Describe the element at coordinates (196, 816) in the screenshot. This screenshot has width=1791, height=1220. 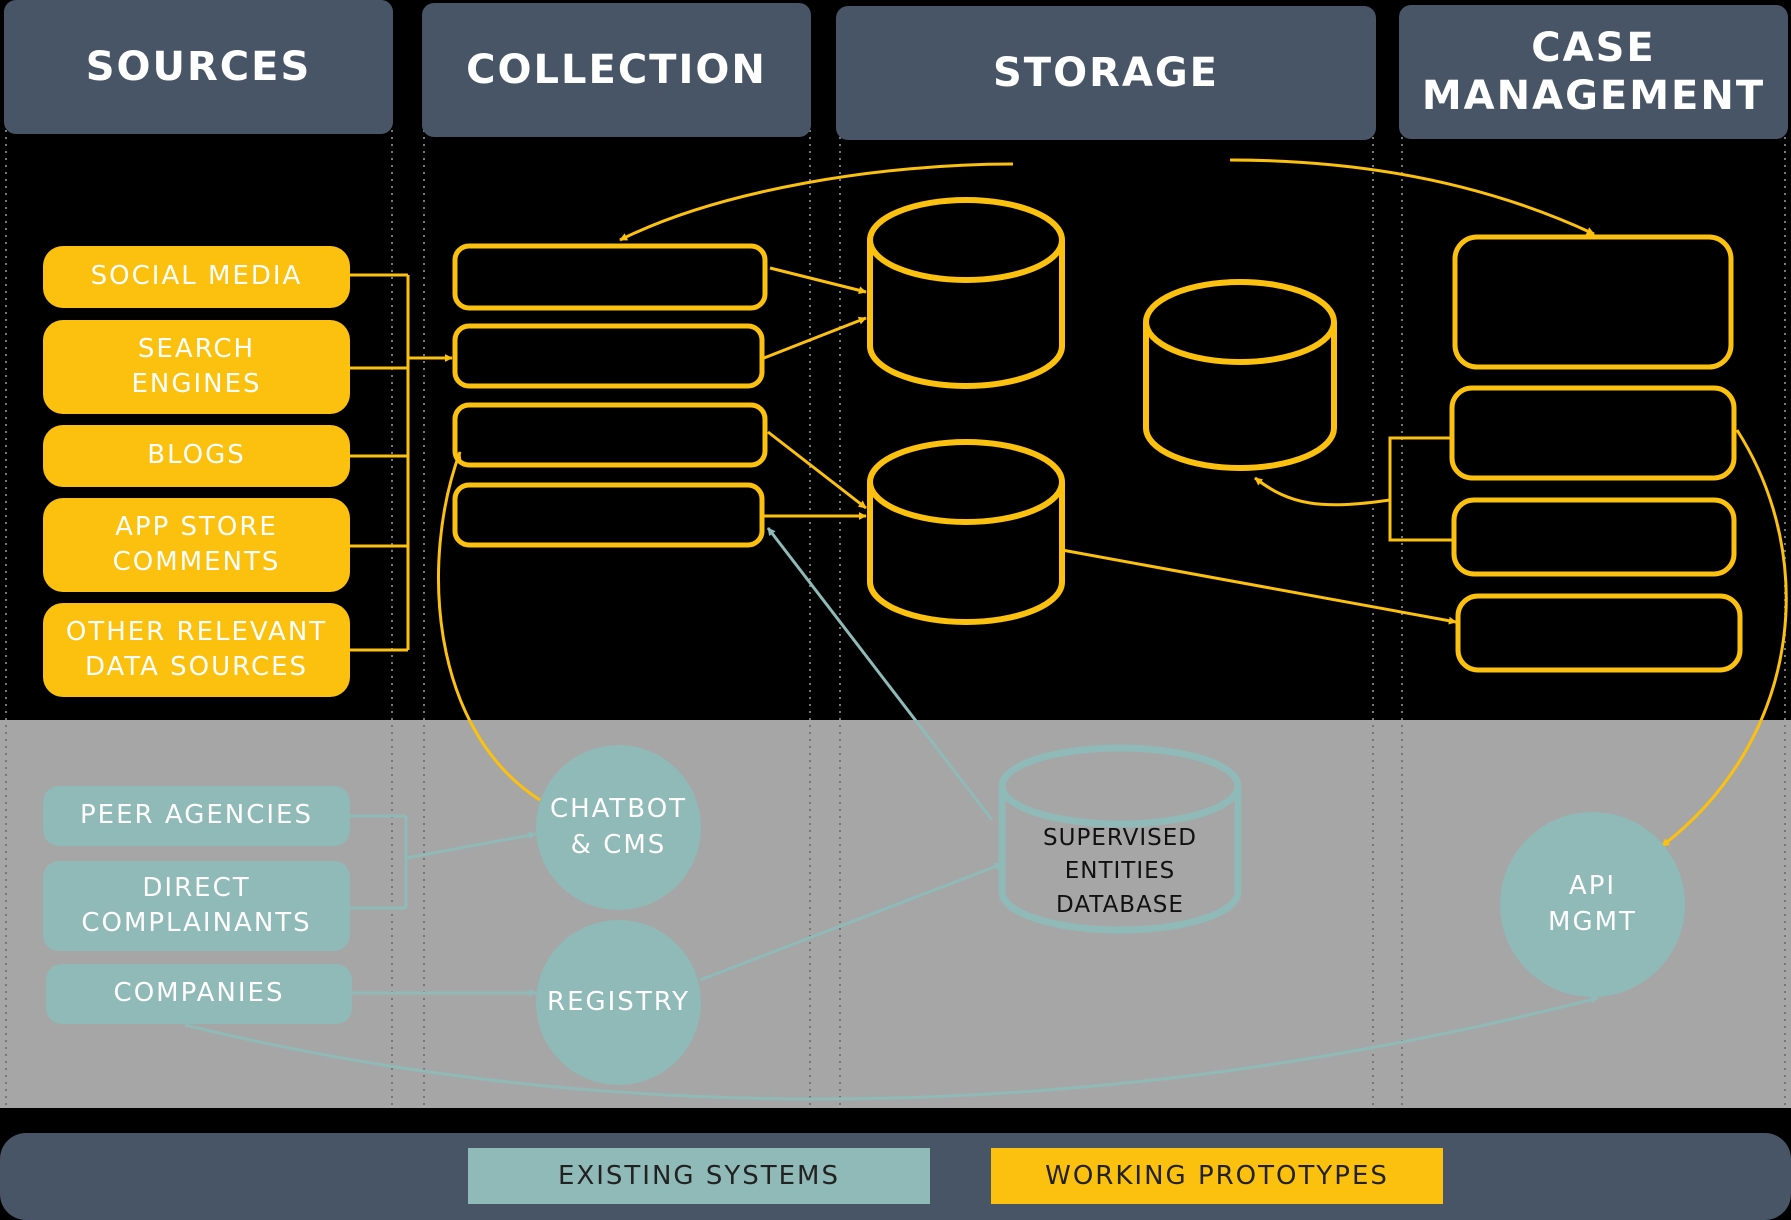
I see `source-peer-agencies: PEER AGENCIES` at that location.